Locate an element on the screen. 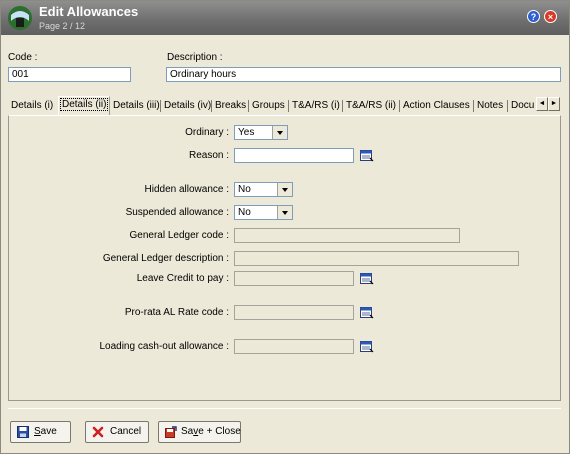 The image size is (570, 454). loading-cashout-label: Loading cash-out allowance : is located at coordinates (164, 346).